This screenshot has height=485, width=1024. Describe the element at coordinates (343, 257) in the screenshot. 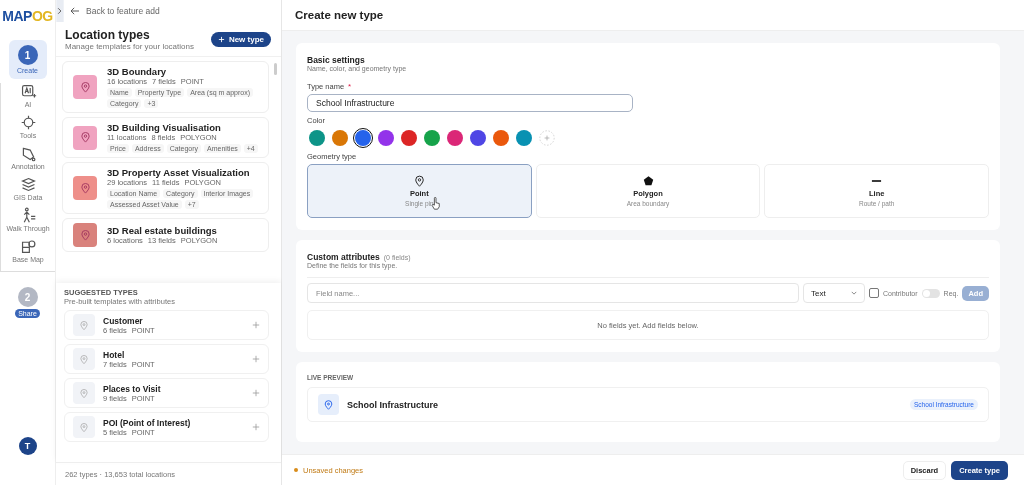

I see `card-title: Custom attributes` at that location.